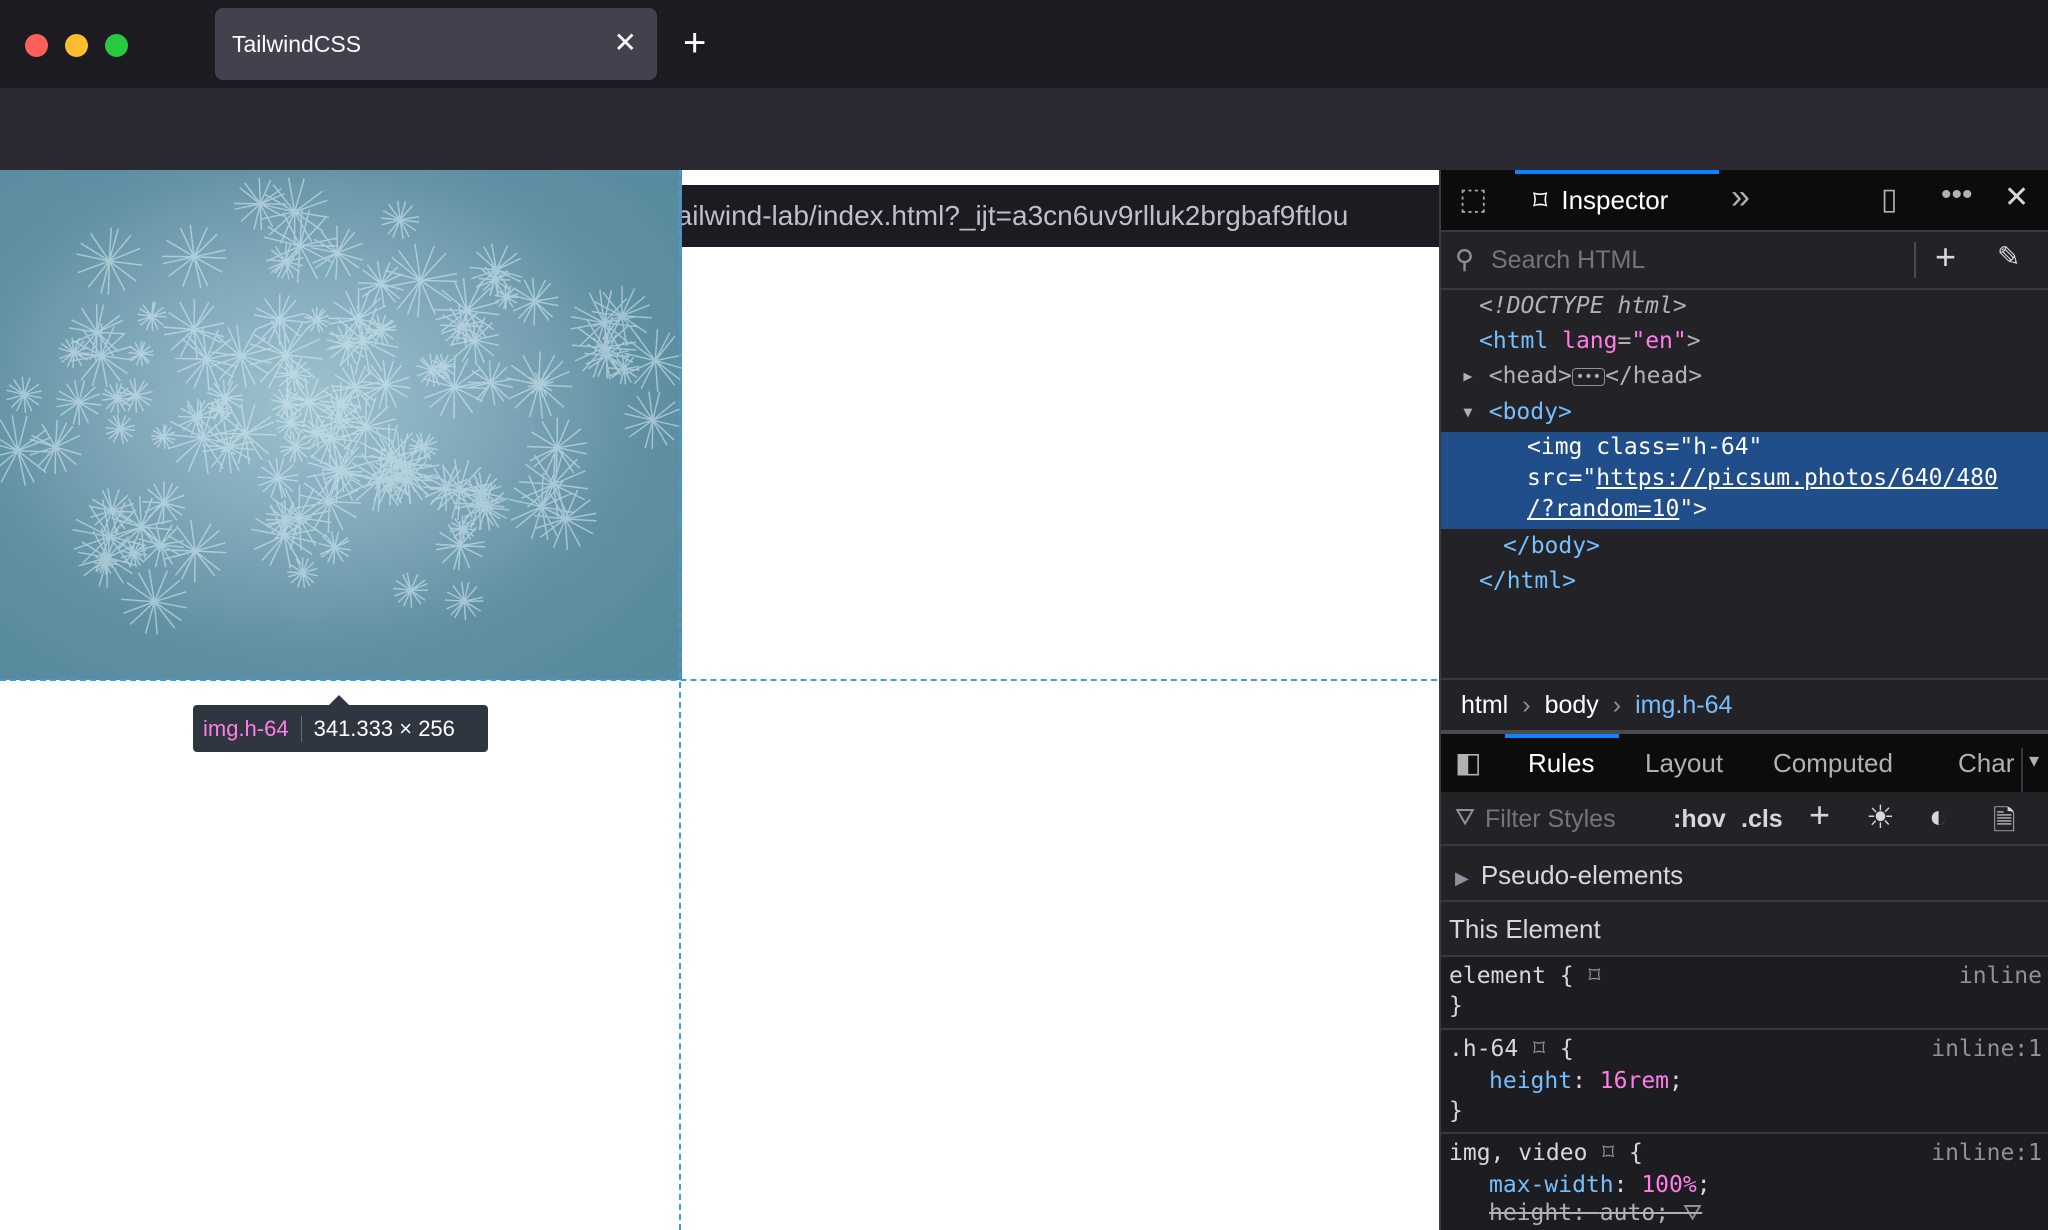 The image size is (2048, 1230). What do you see at coordinates (1484, 705) in the screenshot?
I see `breadcrumb-html: html` at bounding box center [1484, 705].